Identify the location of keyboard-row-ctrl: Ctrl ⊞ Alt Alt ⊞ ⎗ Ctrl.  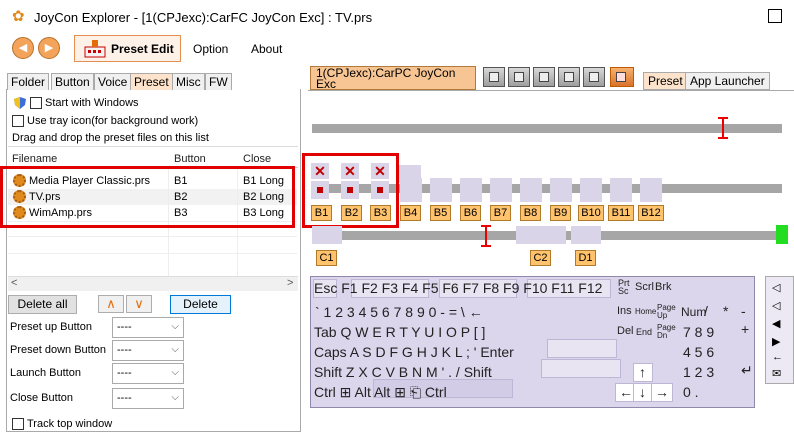
(380, 392).